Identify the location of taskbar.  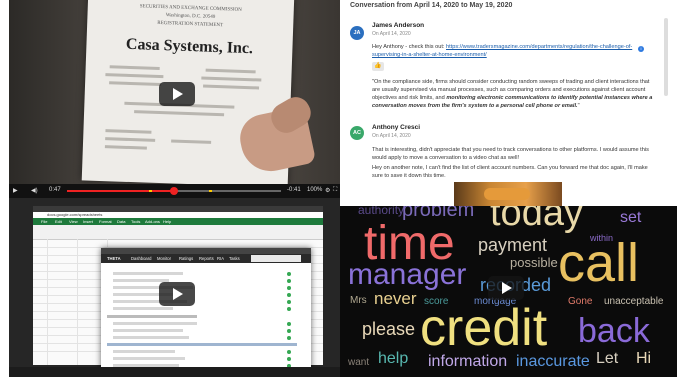
(174, 372).